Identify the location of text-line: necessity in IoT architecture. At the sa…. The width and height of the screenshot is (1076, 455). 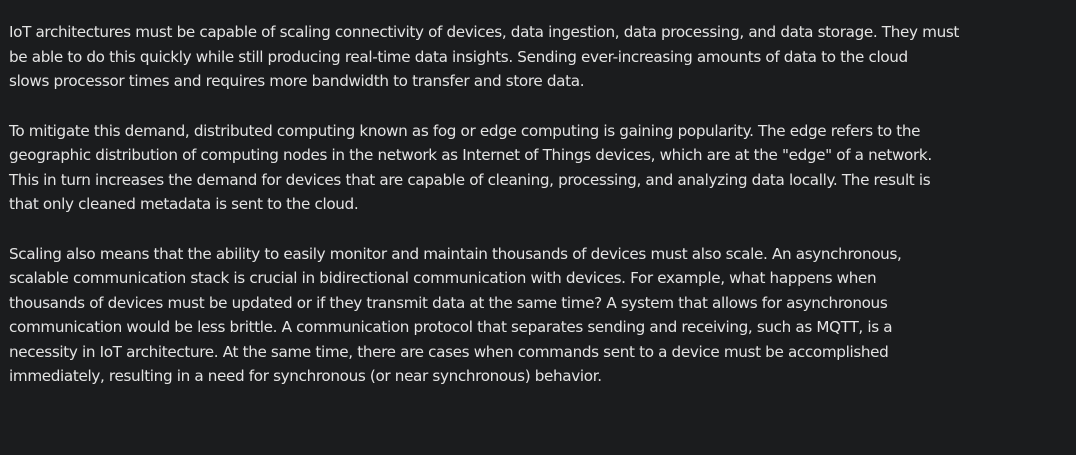
(449, 351).